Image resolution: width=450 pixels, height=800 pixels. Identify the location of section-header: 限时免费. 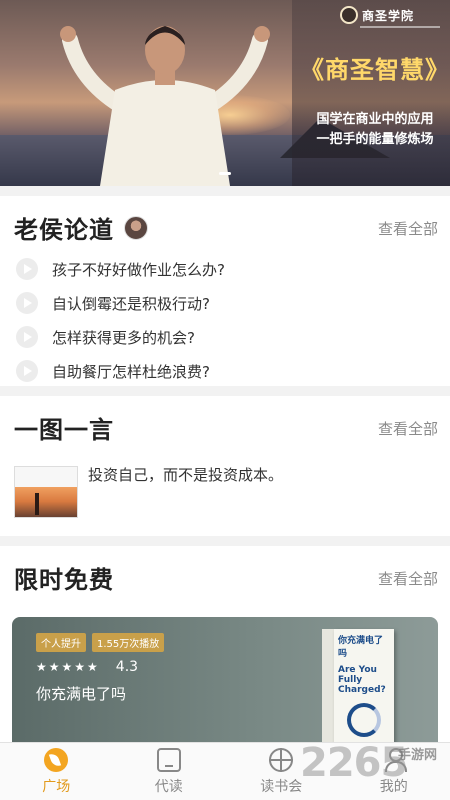
(64, 577).